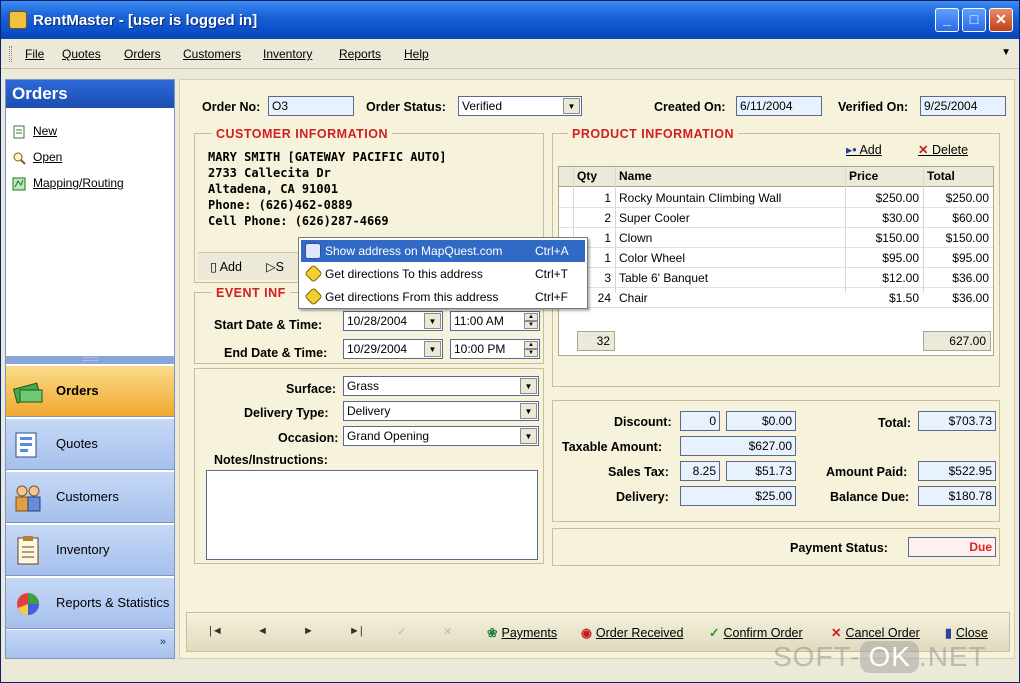  What do you see at coordinates (416, 54) in the screenshot?
I see `menu-help: Help` at bounding box center [416, 54].